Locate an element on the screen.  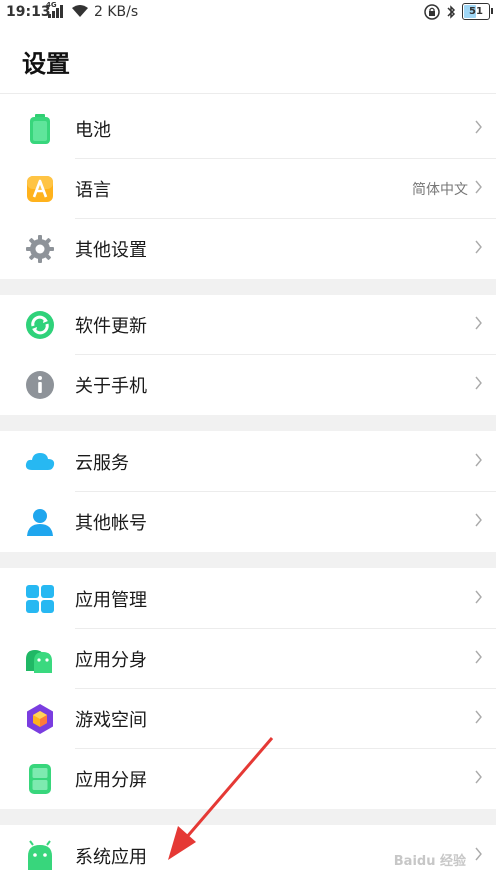
settings-item-battery: 电池 is located at coordinates (248, 129).